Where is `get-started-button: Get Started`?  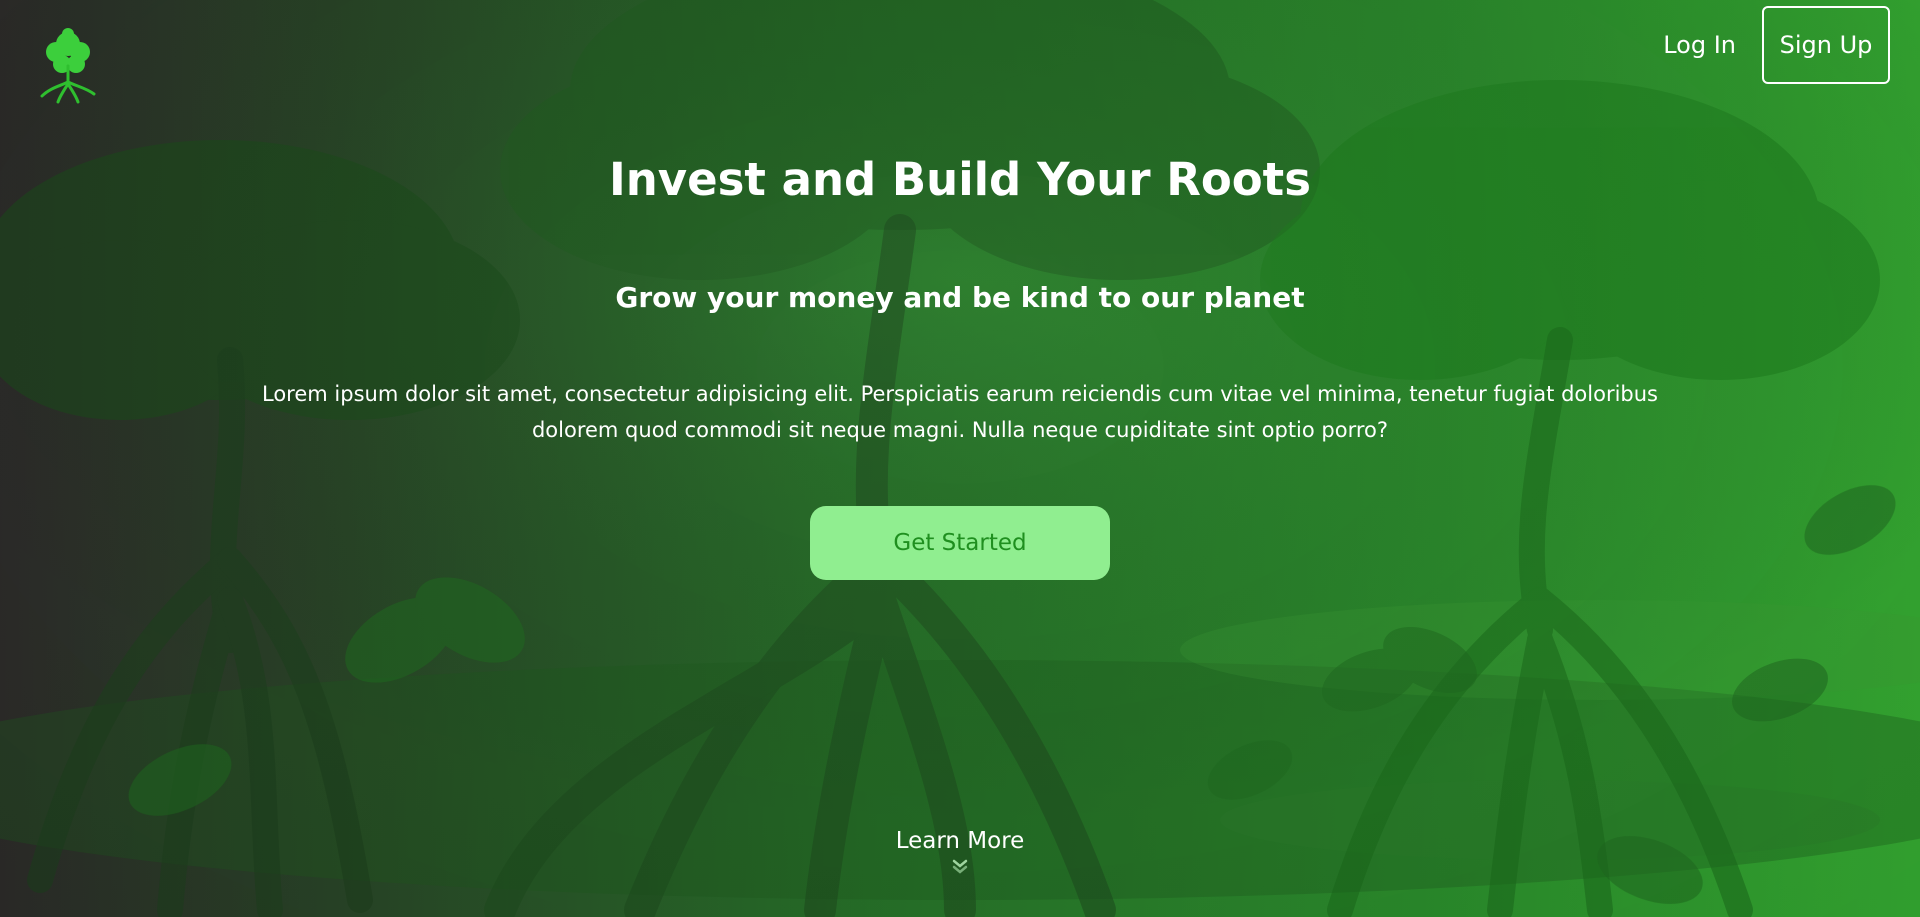
get-started-button: Get Started is located at coordinates (960, 543).